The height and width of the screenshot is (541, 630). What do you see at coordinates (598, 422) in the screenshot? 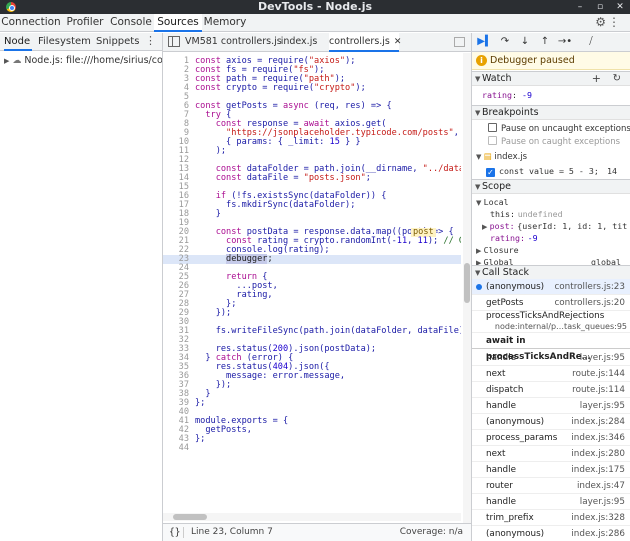
I see `frame-location: index.js:284` at bounding box center [598, 422].